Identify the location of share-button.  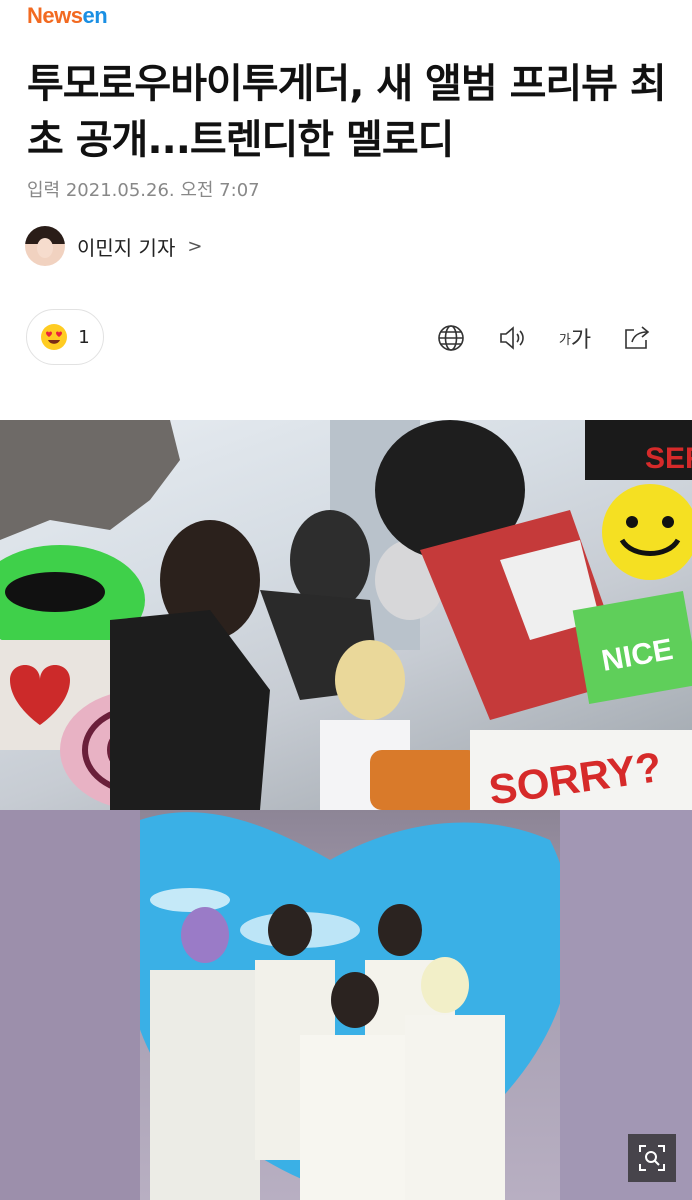
(637, 338).